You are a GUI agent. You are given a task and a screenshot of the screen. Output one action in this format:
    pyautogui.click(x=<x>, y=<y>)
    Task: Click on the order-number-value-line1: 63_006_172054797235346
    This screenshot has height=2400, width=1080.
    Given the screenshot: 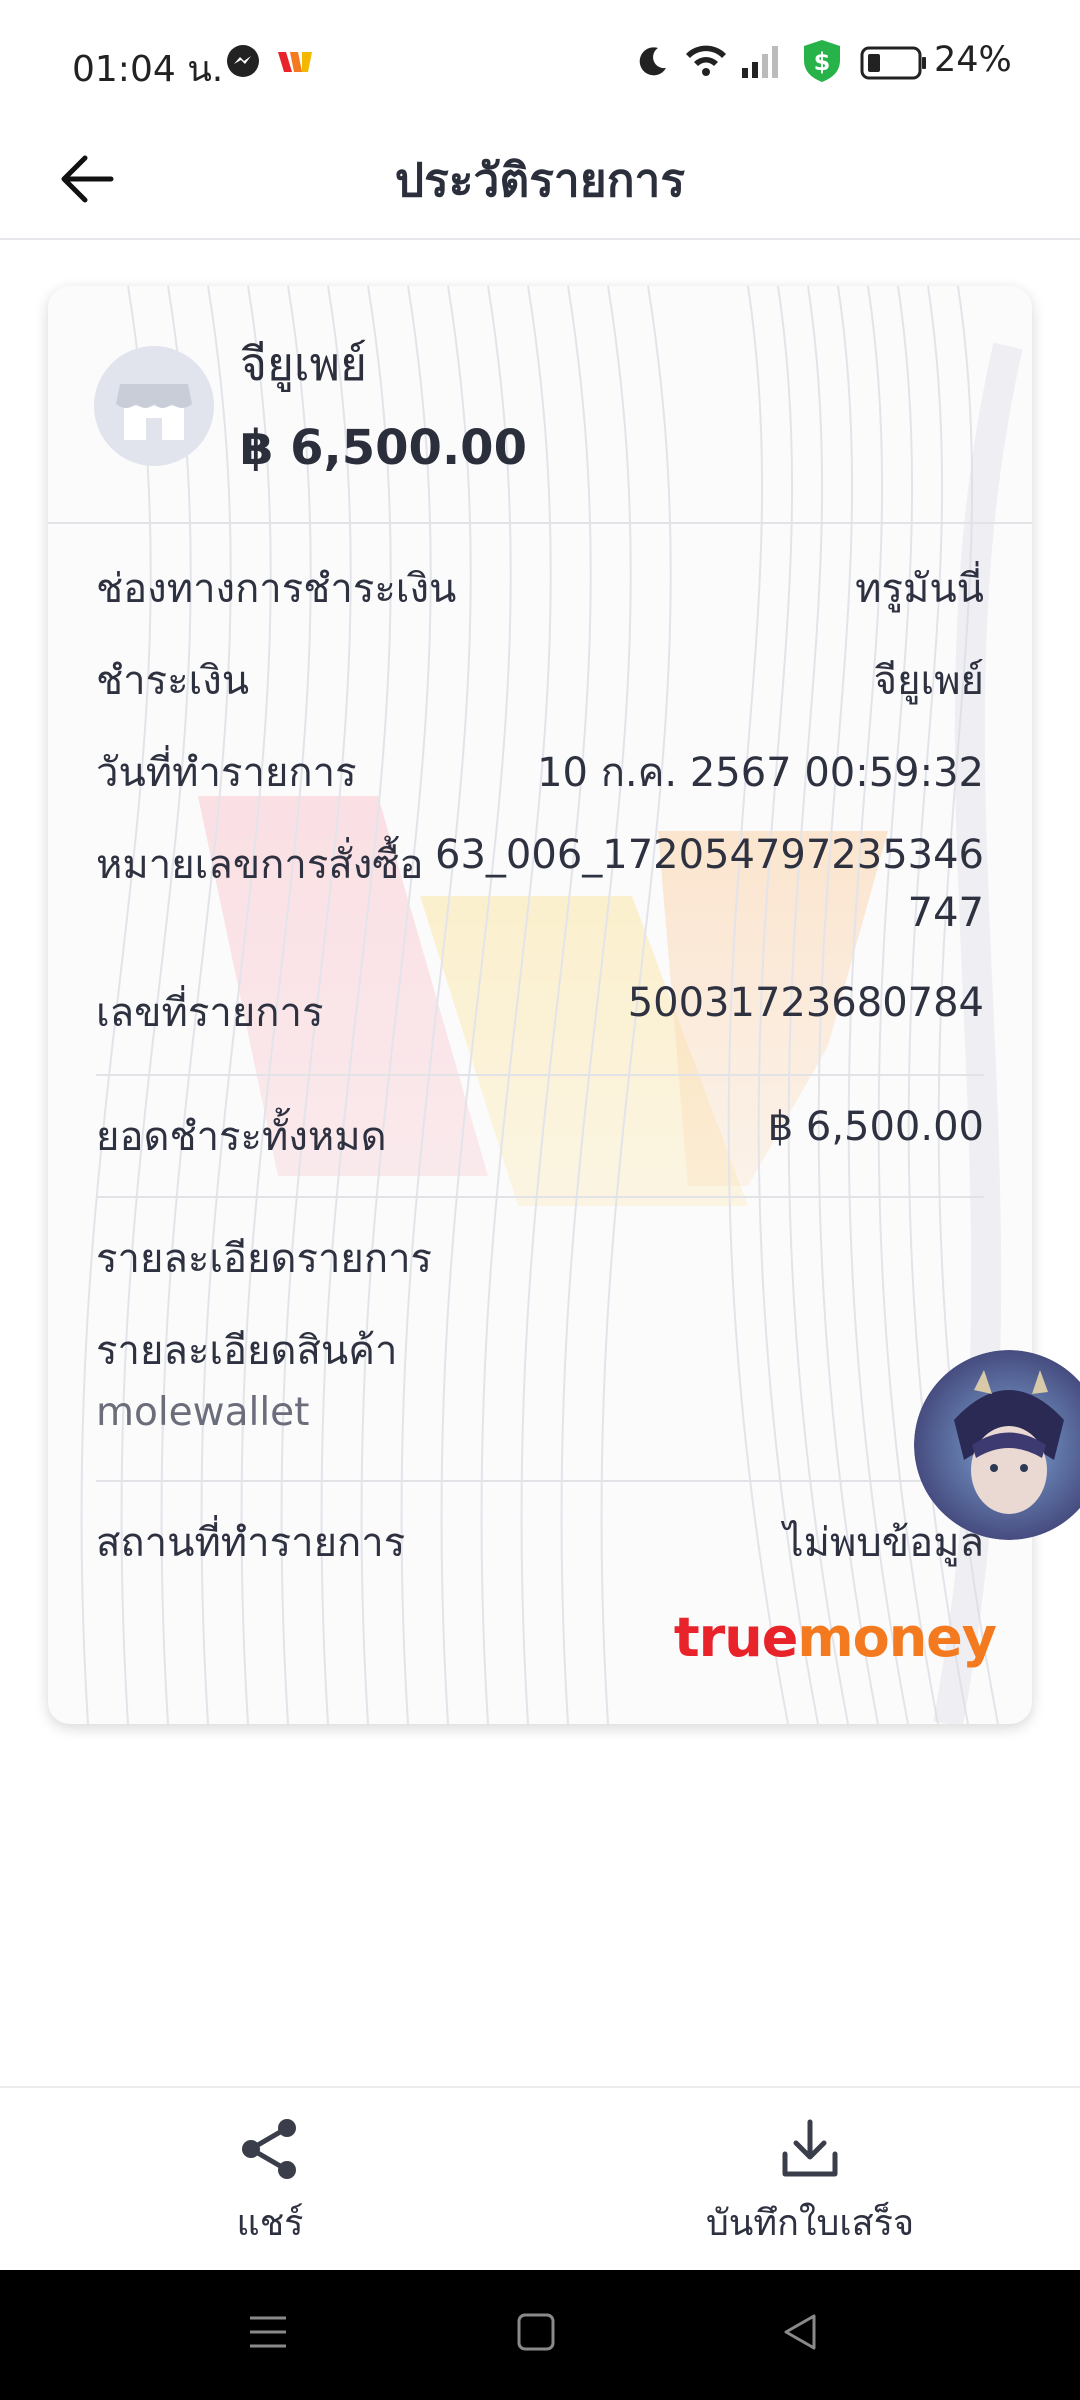 What is the action you would take?
    pyautogui.click(x=709, y=855)
    